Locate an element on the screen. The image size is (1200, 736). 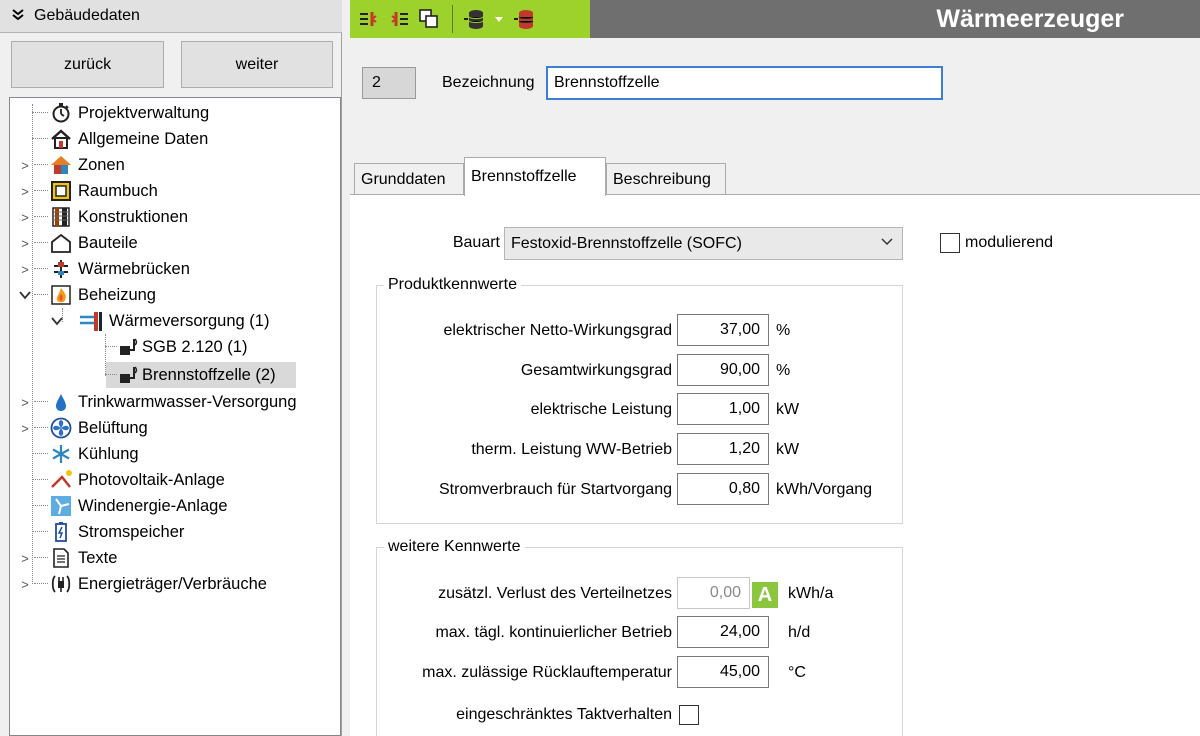
page-title: Wärmeerzeuger is located at coordinates (1030, 18).